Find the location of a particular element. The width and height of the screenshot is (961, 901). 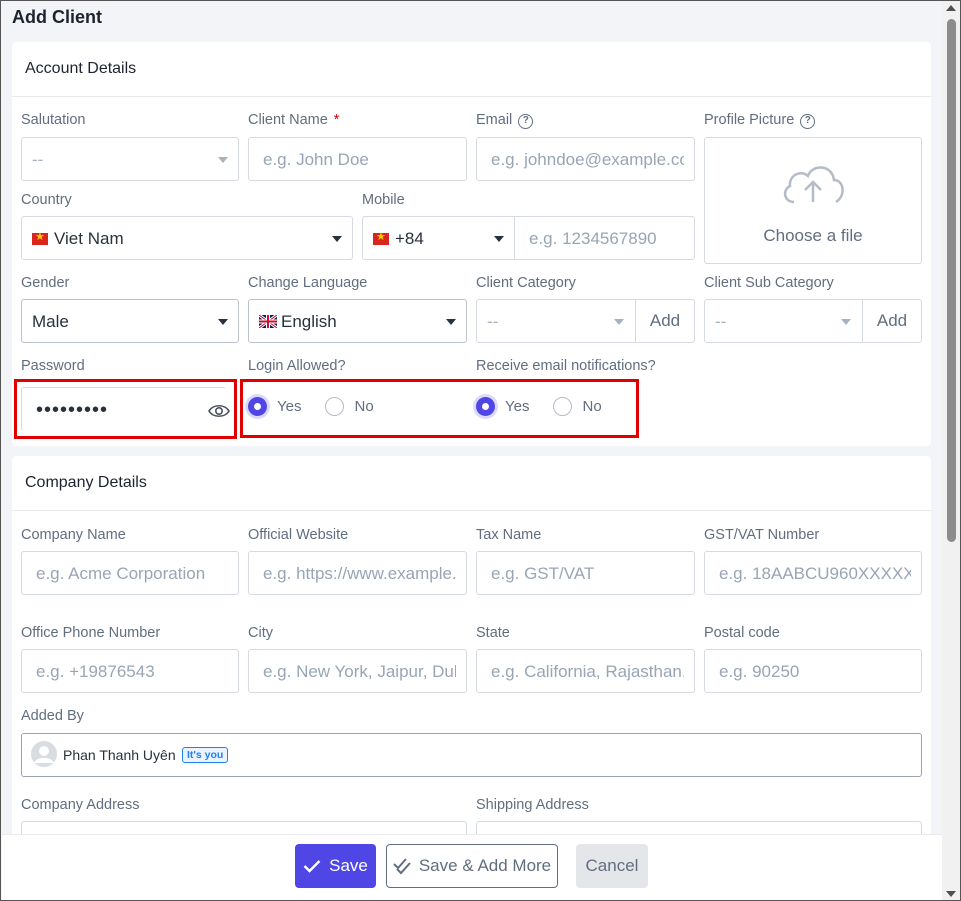

client-name-input: e.g. John Doe is located at coordinates (357, 159).